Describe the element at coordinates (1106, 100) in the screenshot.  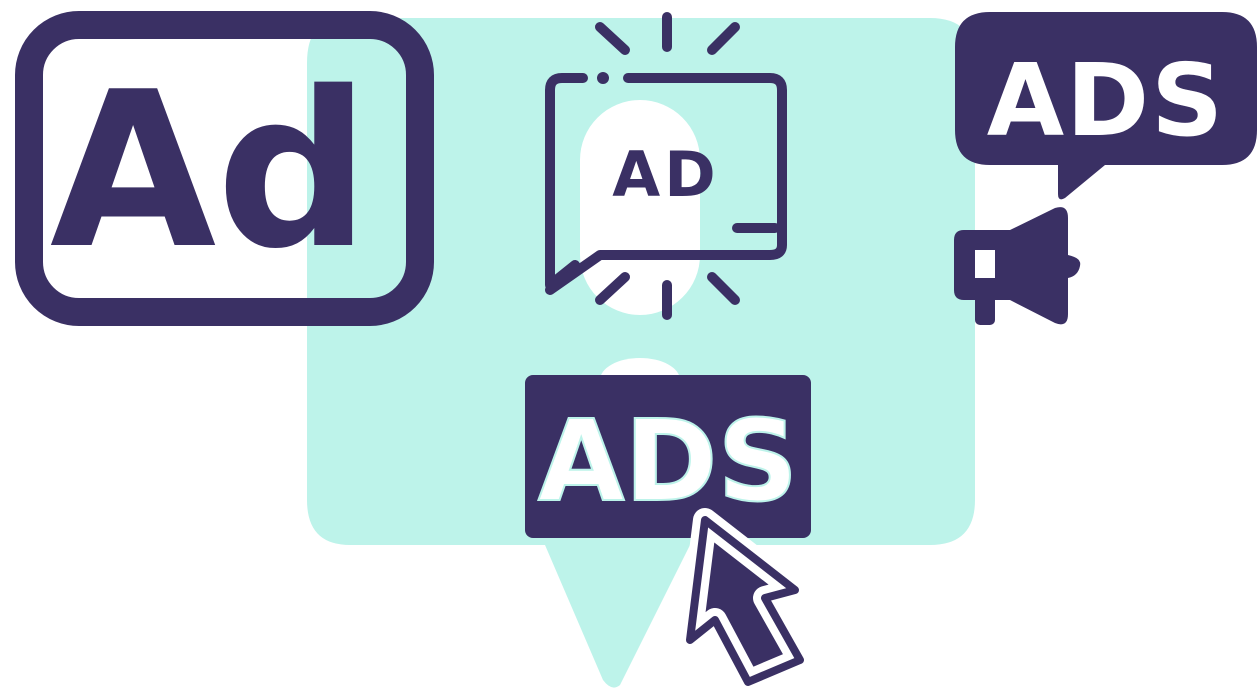
I see `ads-bubble-label: ADS` at that location.